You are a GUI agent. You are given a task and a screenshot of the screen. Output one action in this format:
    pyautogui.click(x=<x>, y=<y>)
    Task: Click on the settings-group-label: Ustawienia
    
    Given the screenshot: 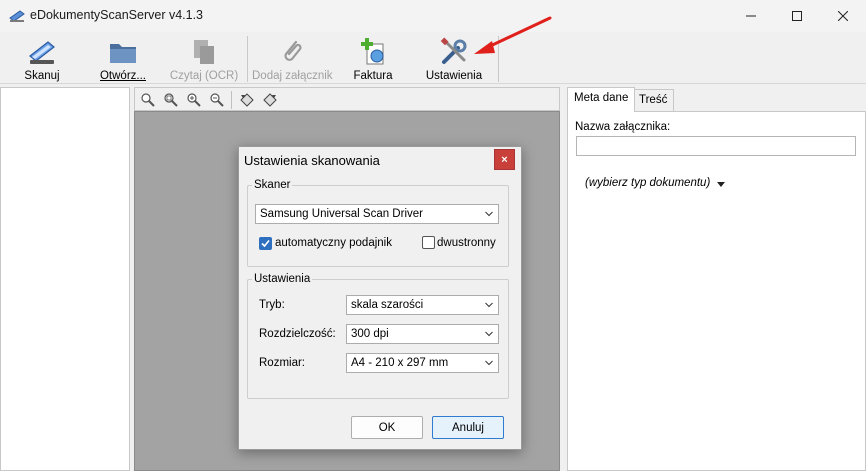 What is the action you would take?
    pyautogui.click(x=282, y=279)
    